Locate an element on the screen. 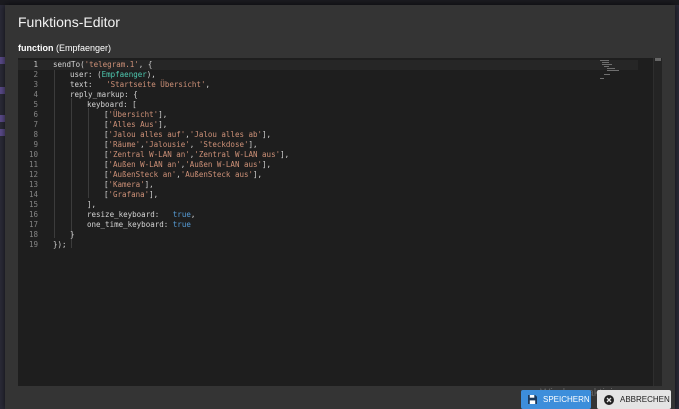  code-line: 19}); is located at coordinates (328, 245).